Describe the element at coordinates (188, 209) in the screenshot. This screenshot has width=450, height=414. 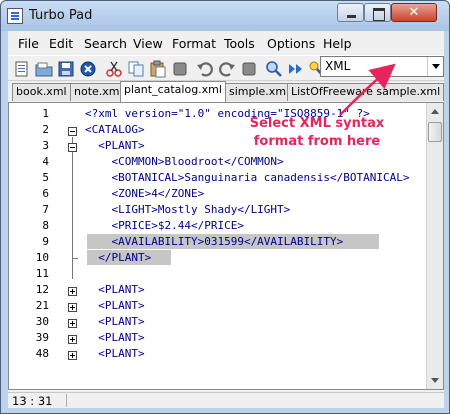
I see `code-line: <LIGHT>Mostly Shady</LIGHT>` at that location.